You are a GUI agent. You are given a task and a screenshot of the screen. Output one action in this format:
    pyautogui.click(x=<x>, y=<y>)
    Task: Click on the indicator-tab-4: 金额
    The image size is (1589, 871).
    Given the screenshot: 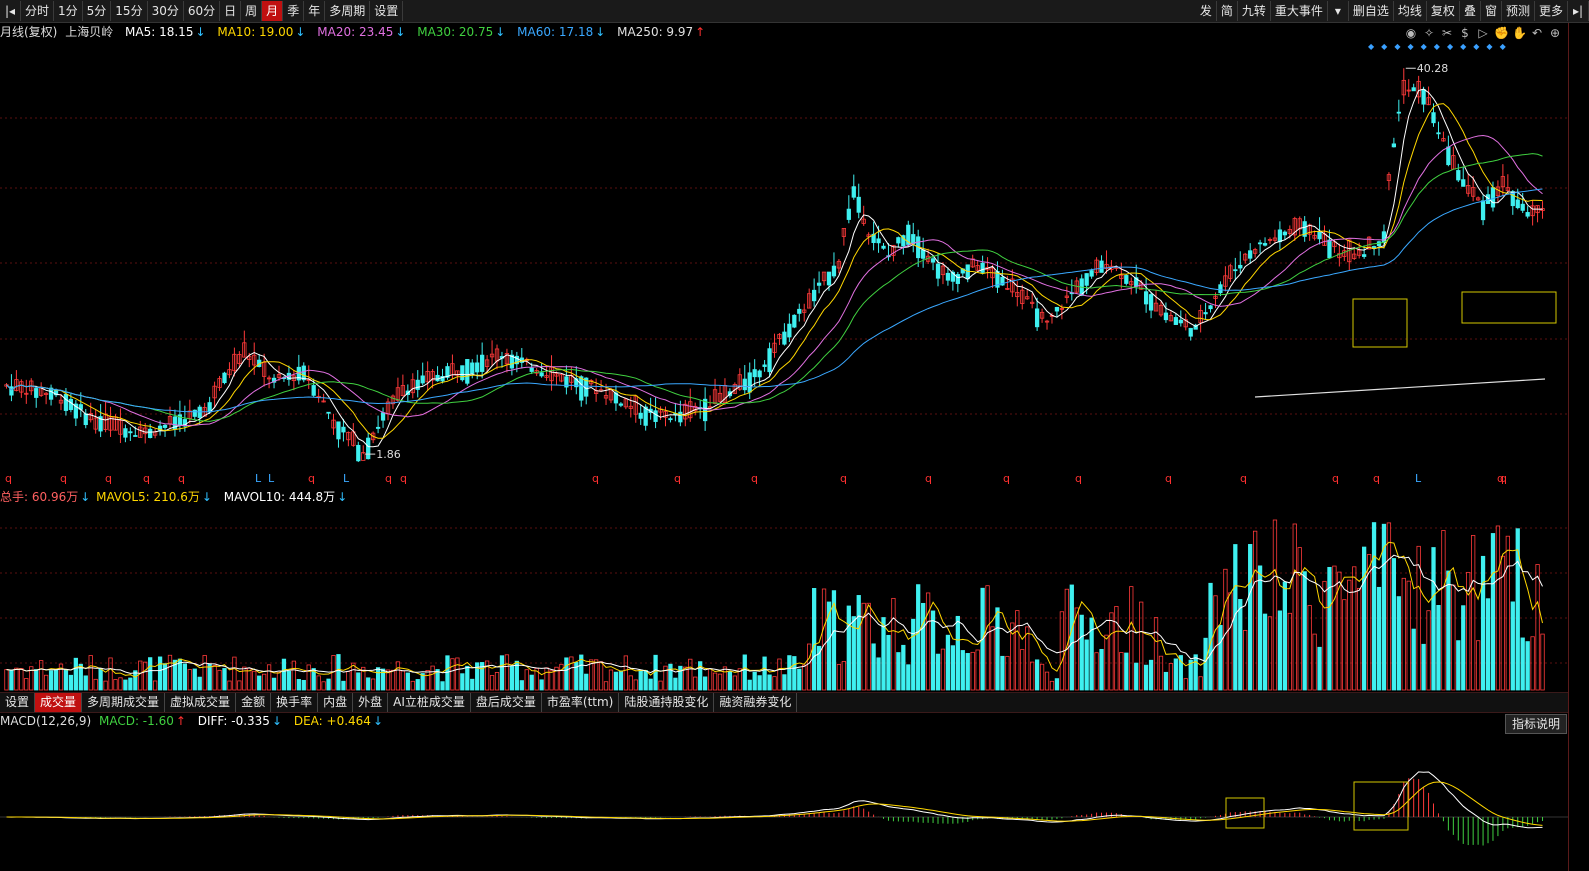 What is the action you would take?
    pyautogui.click(x=254, y=702)
    